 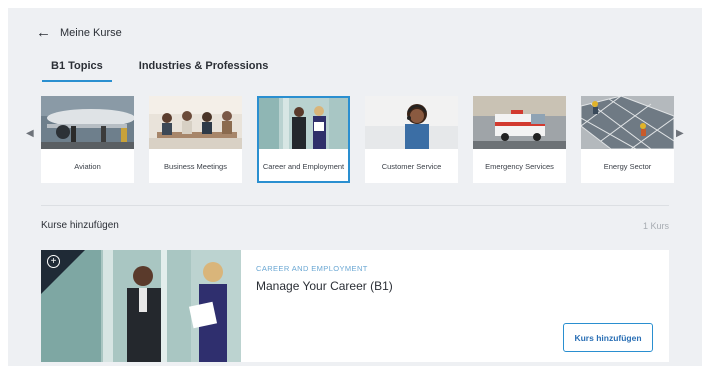 I want to click on topic-label: Aviation, so click(x=87, y=166).